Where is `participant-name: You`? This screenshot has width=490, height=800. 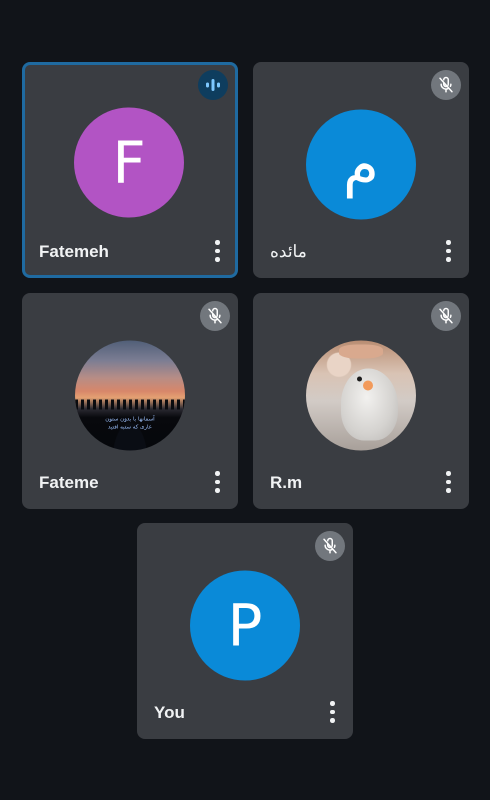
participant-name: You is located at coordinates (169, 712).